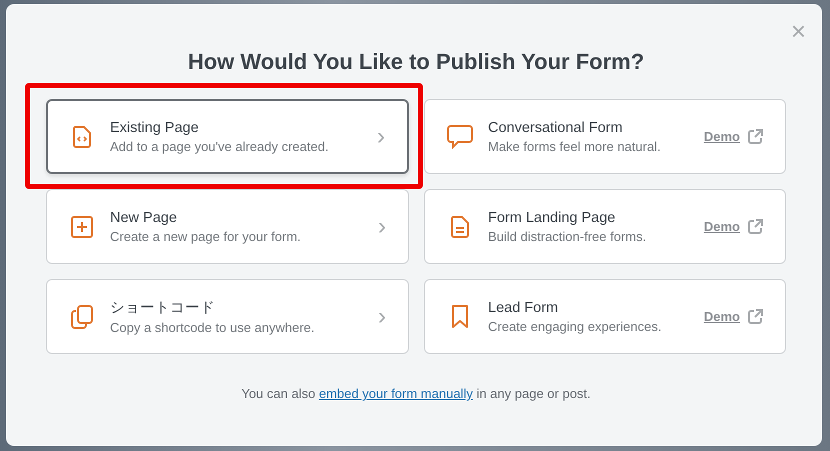 This screenshot has height=451, width=830. I want to click on option-card: Form Landing Page Build distraction-free forms. Demo, so click(605, 226).